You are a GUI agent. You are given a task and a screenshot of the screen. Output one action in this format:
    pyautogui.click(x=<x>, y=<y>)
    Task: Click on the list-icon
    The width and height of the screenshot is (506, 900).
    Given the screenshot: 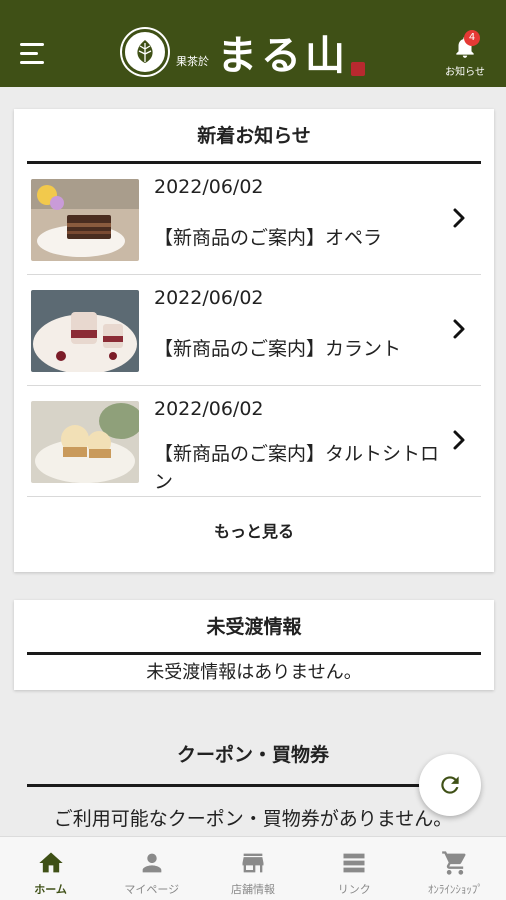 What is the action you would take?
    pyautogui.click(x=354, y=863)
    